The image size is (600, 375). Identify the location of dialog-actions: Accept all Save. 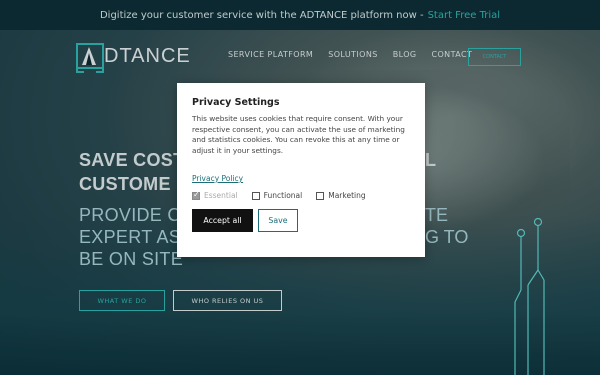
(301, 220).